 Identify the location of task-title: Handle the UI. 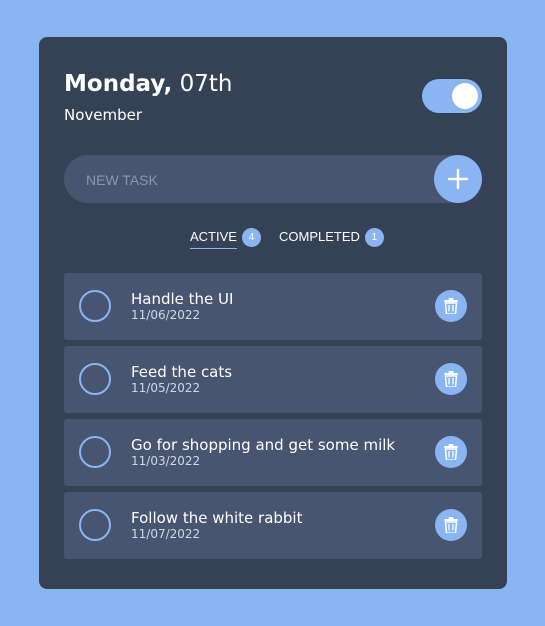
(182, 299).